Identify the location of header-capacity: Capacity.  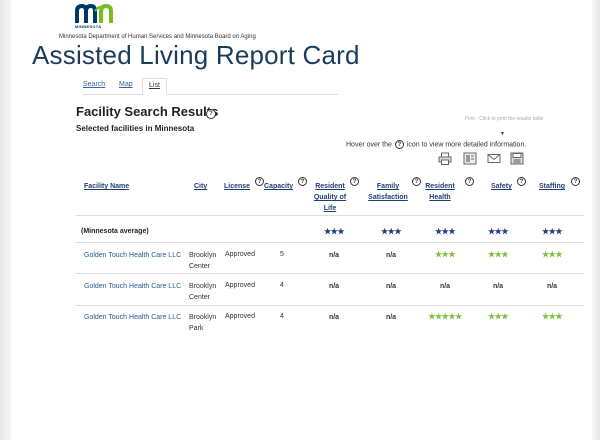
(278, 186).